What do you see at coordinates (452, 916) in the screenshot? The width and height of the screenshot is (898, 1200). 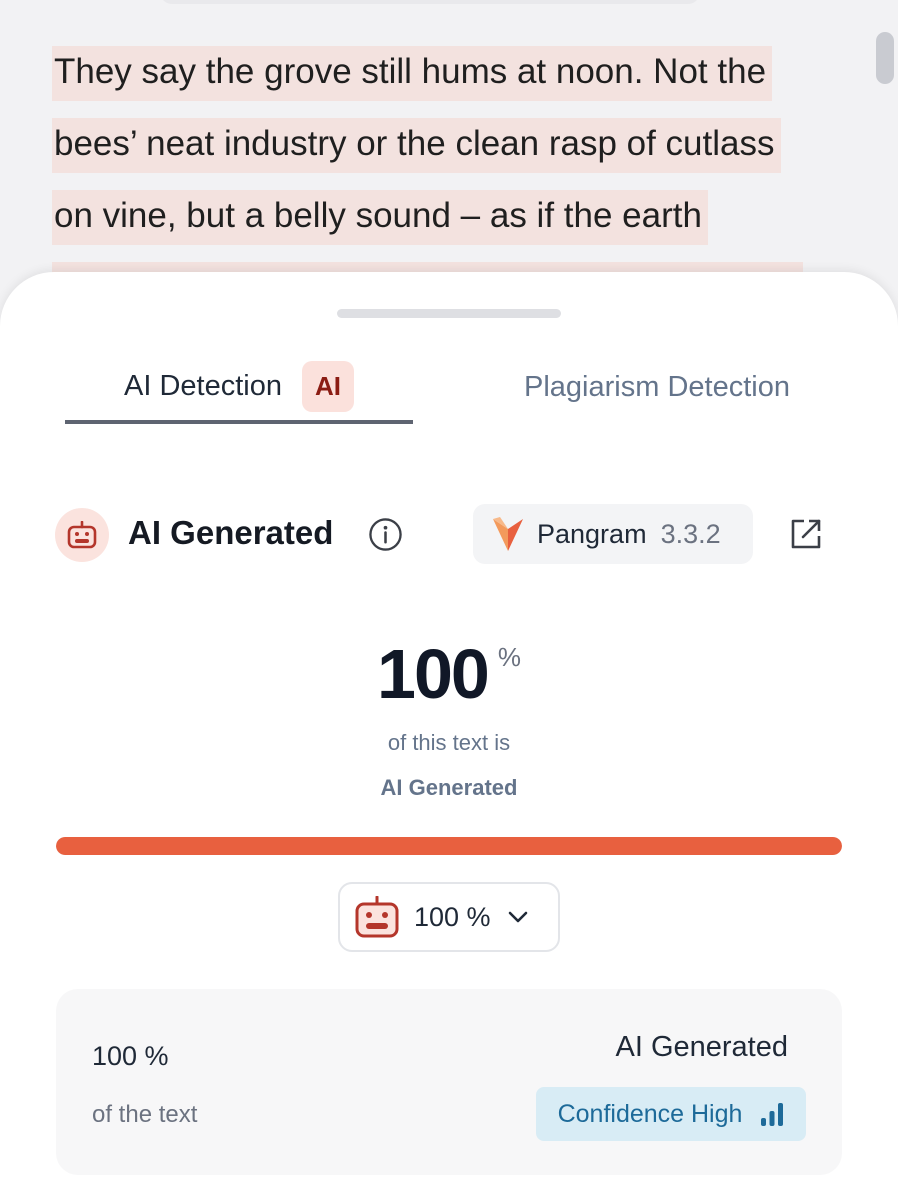 I see `dropdown-value: 100 %` at bounding box center [452, 916].